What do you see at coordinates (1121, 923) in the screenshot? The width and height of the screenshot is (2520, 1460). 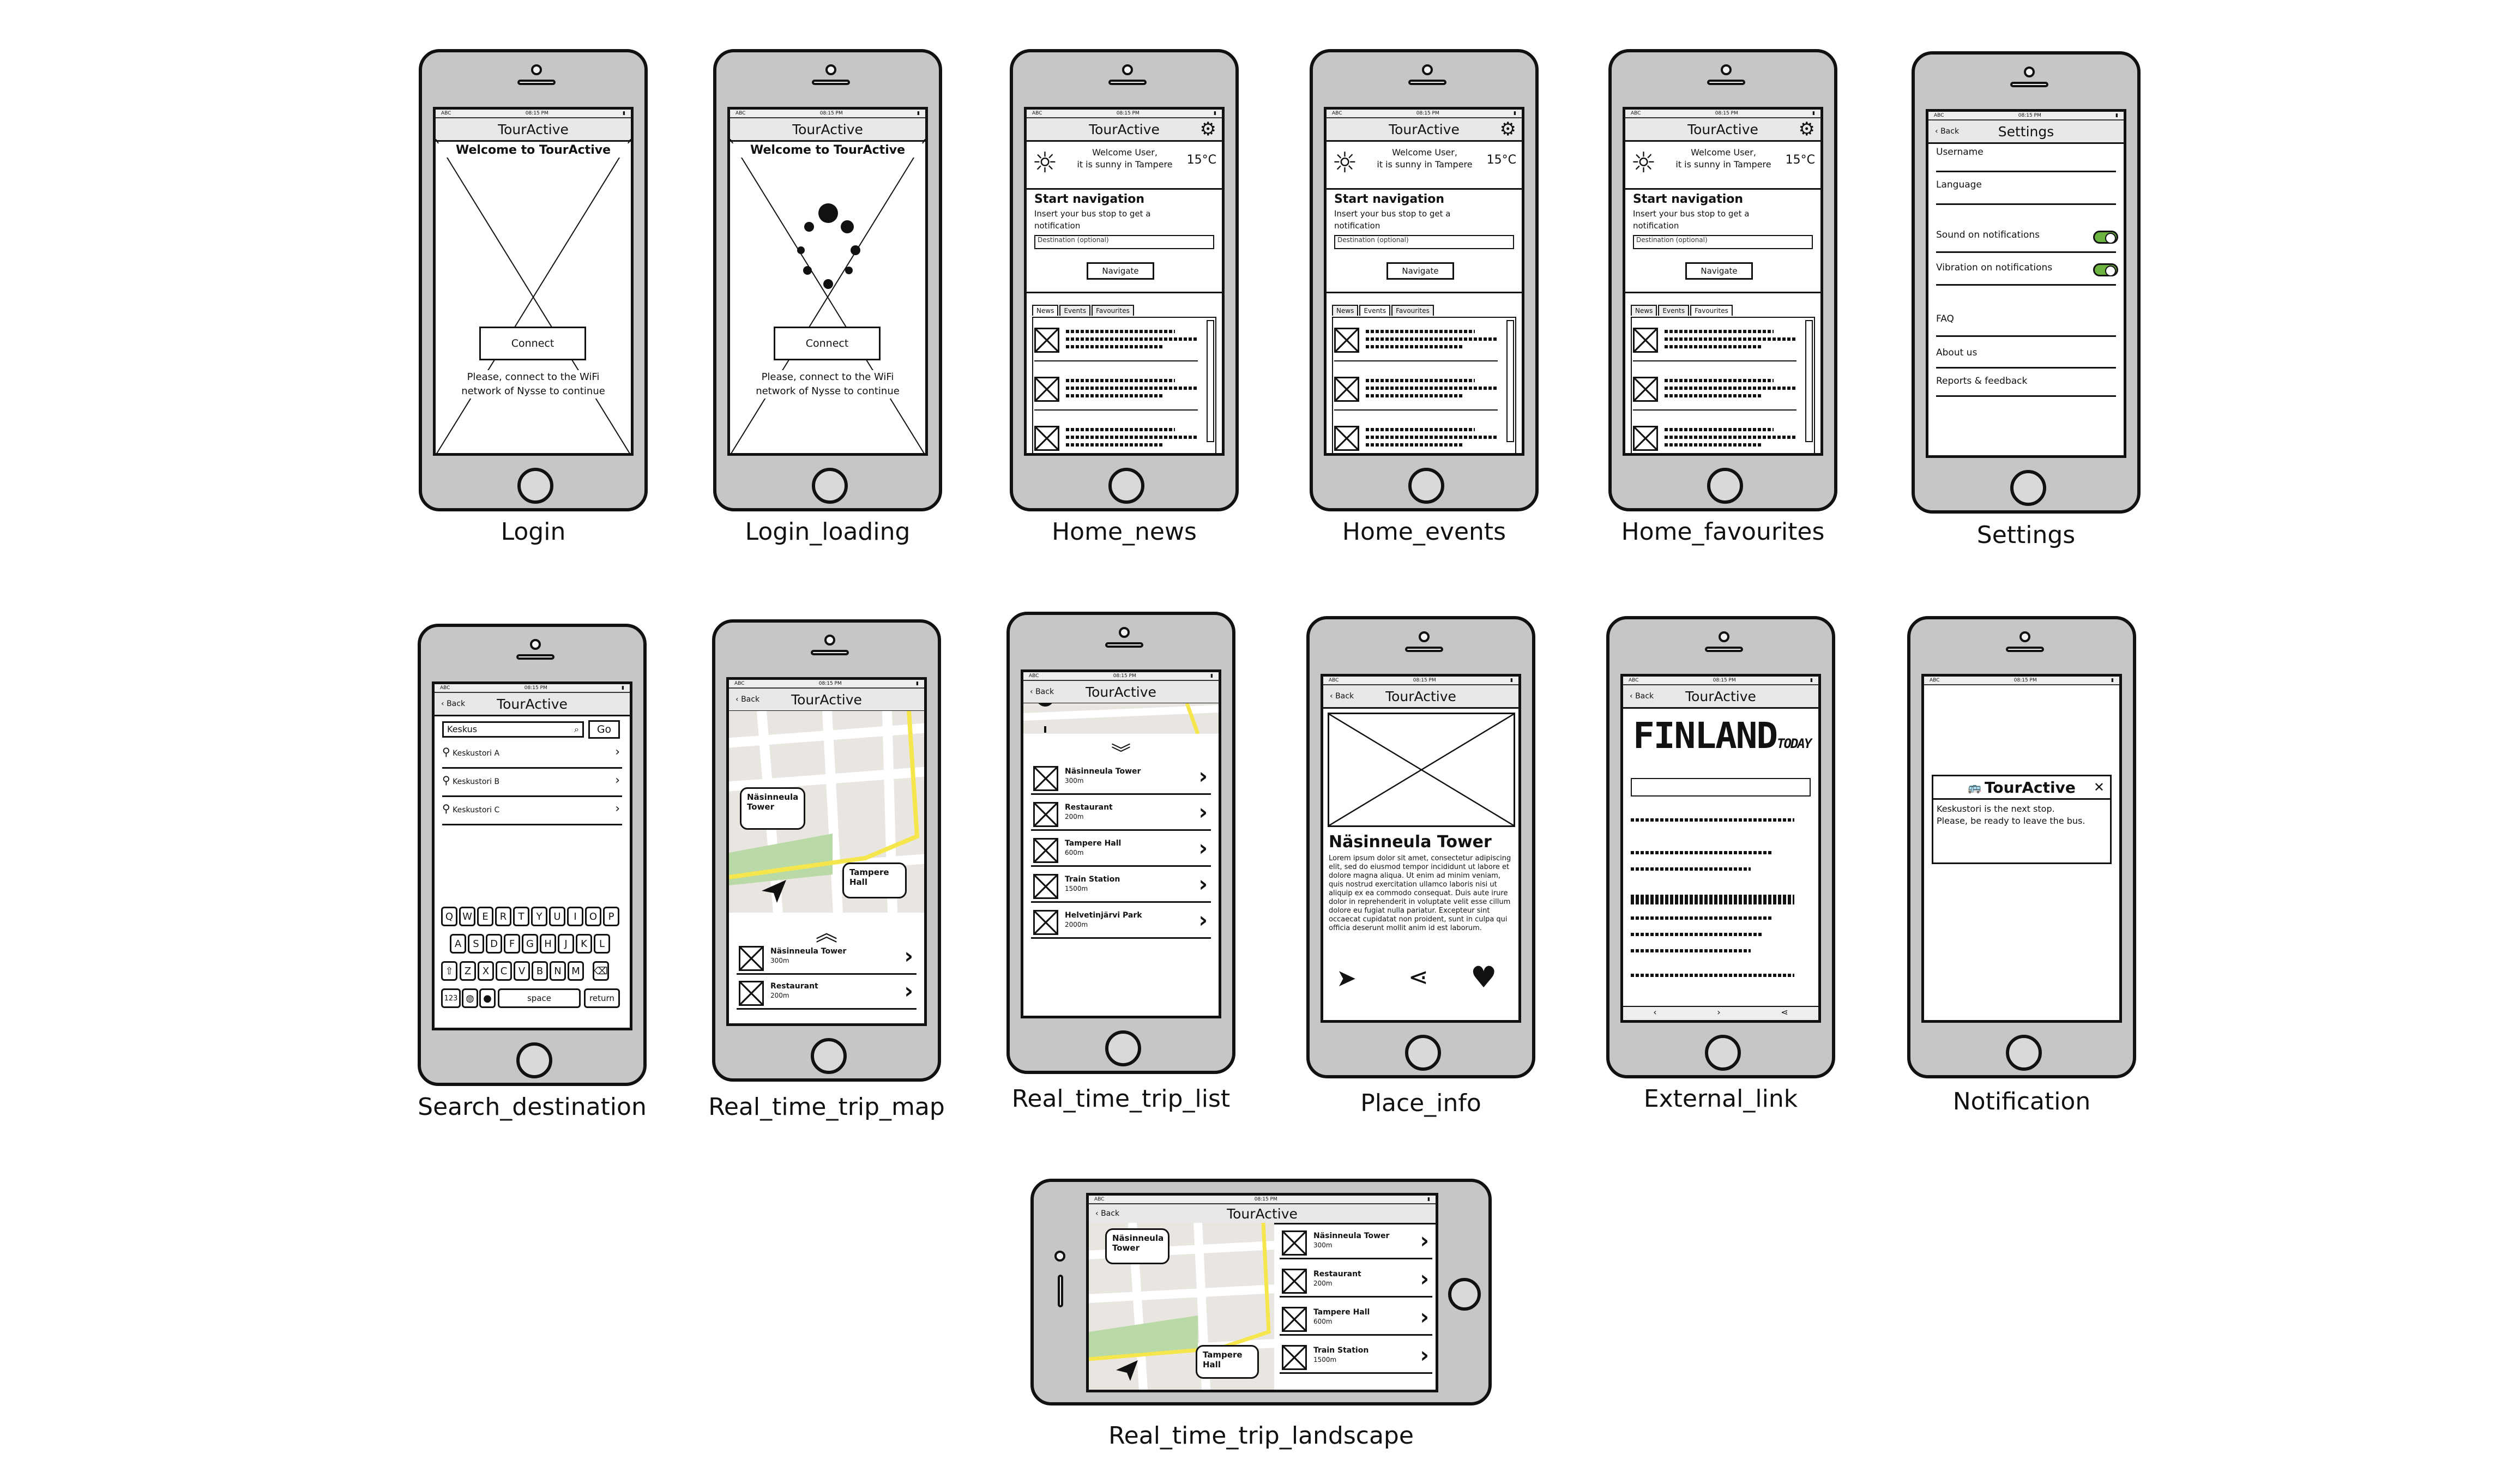 I see `trip-list-item: Helvetinjärvi Park 2000m ›` at bounding box center [1121, 923].